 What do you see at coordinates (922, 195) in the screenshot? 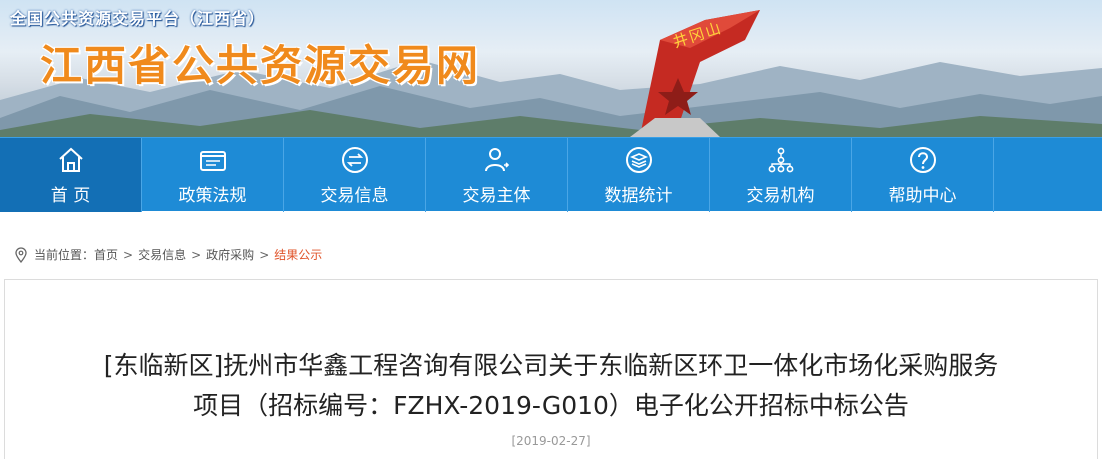
I see `nav-item-label: 帮助中心` at bounding box center [922, 195].